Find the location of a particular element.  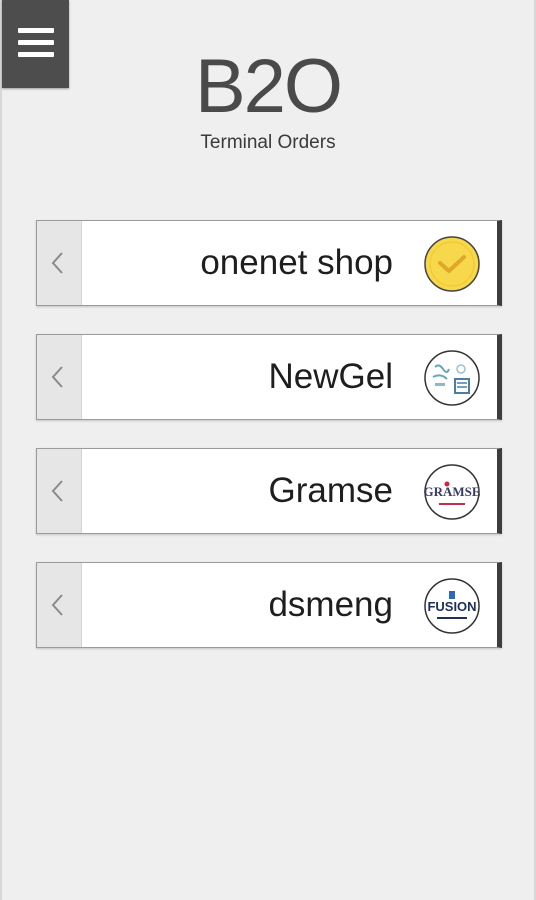

shop-name: NewGel is located at coordinates (330, 376).